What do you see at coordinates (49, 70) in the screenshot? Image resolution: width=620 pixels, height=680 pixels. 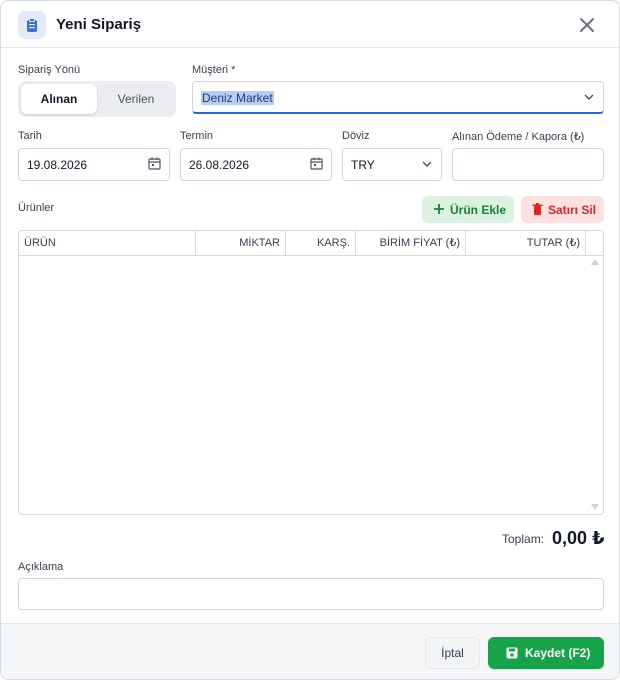 I see `order-direction-label: Sipariş Yönü` at bounding box center [49, 70].